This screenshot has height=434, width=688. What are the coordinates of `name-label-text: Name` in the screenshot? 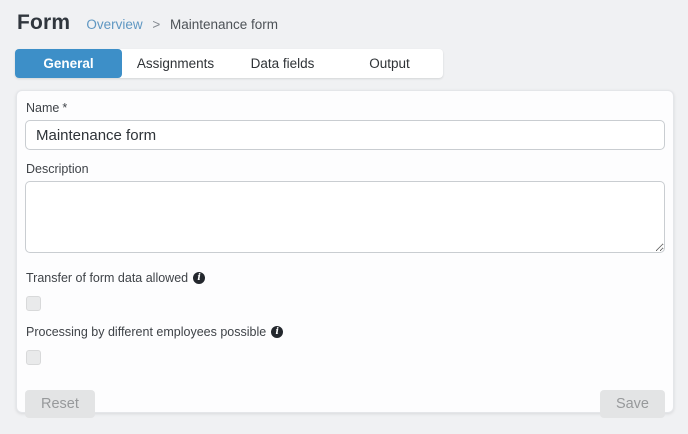 It's located at (43, 108).